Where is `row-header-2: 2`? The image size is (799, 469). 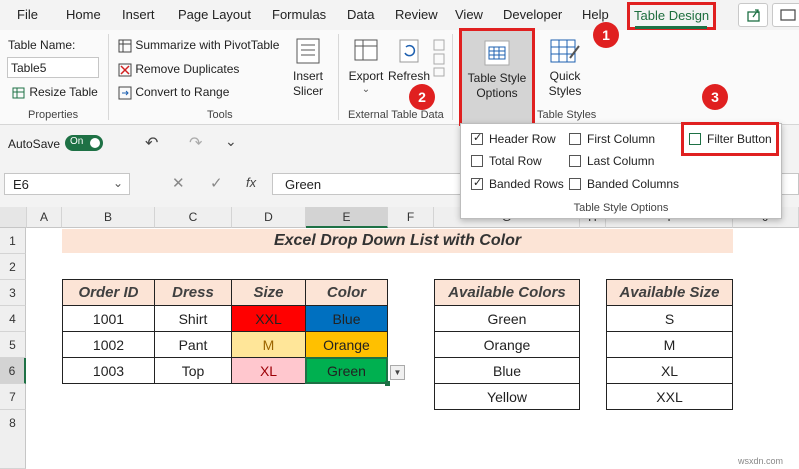 row-header-2: 2 is located at coordinates (13, 267).